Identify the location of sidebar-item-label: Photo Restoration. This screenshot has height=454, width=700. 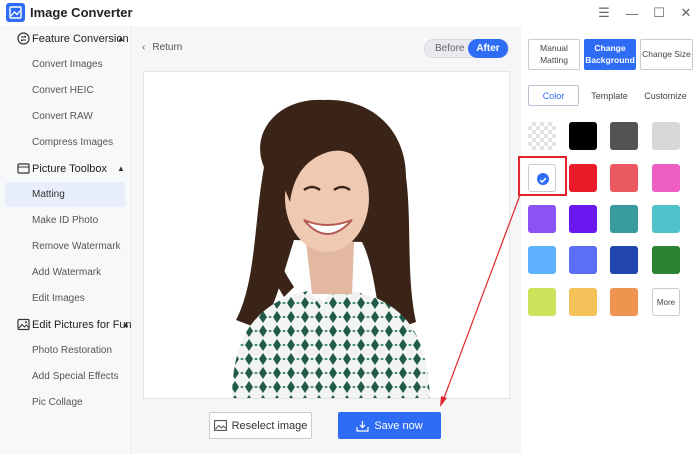
(72, 350).